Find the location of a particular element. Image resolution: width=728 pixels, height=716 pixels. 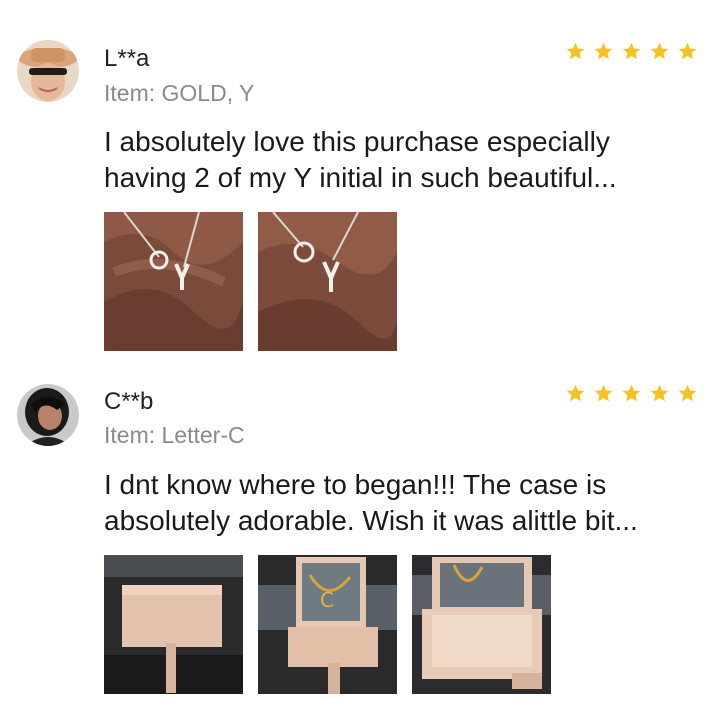

avatar-woman-hat-sunglasses-icon is located at coordinates (48, 71).